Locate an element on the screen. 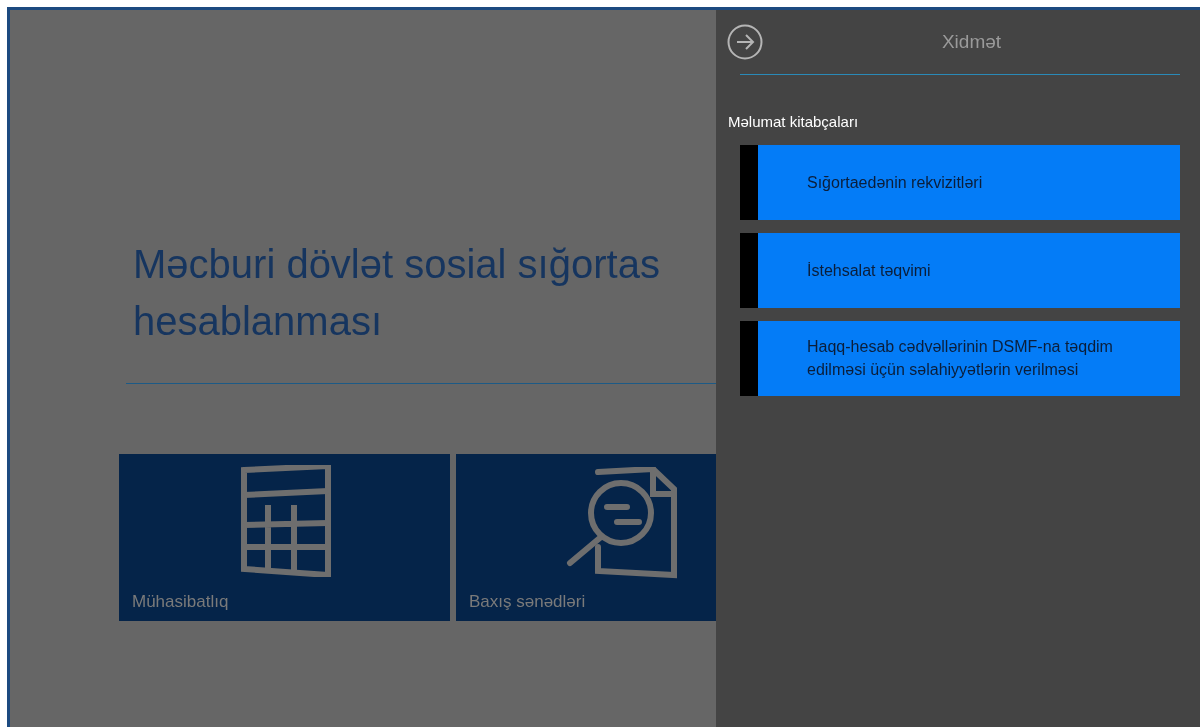  menu-item: Haqq-hesab cədvəllərinin DSMF-na təqdim edilməsi üçün səlahiyyətlərin verilməsi is located at coordinates (960, 358).